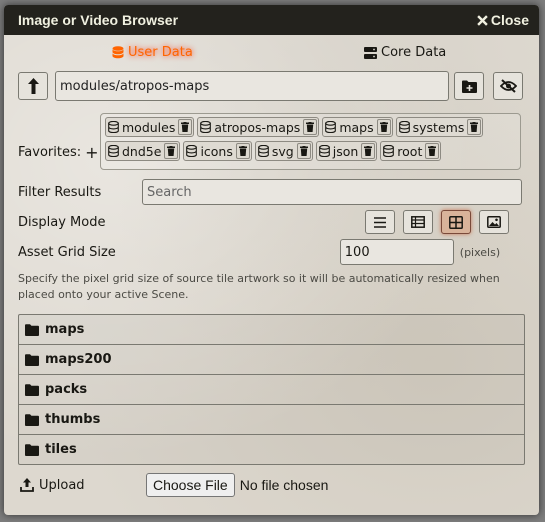  I want to click on favorite-label: maps, so click(356, 127).